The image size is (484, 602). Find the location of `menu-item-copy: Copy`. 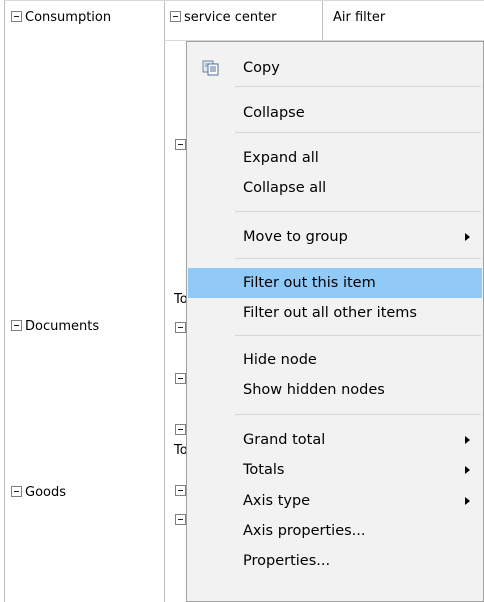

menu-item-copy: Copy is located at coordinates (335, 68).